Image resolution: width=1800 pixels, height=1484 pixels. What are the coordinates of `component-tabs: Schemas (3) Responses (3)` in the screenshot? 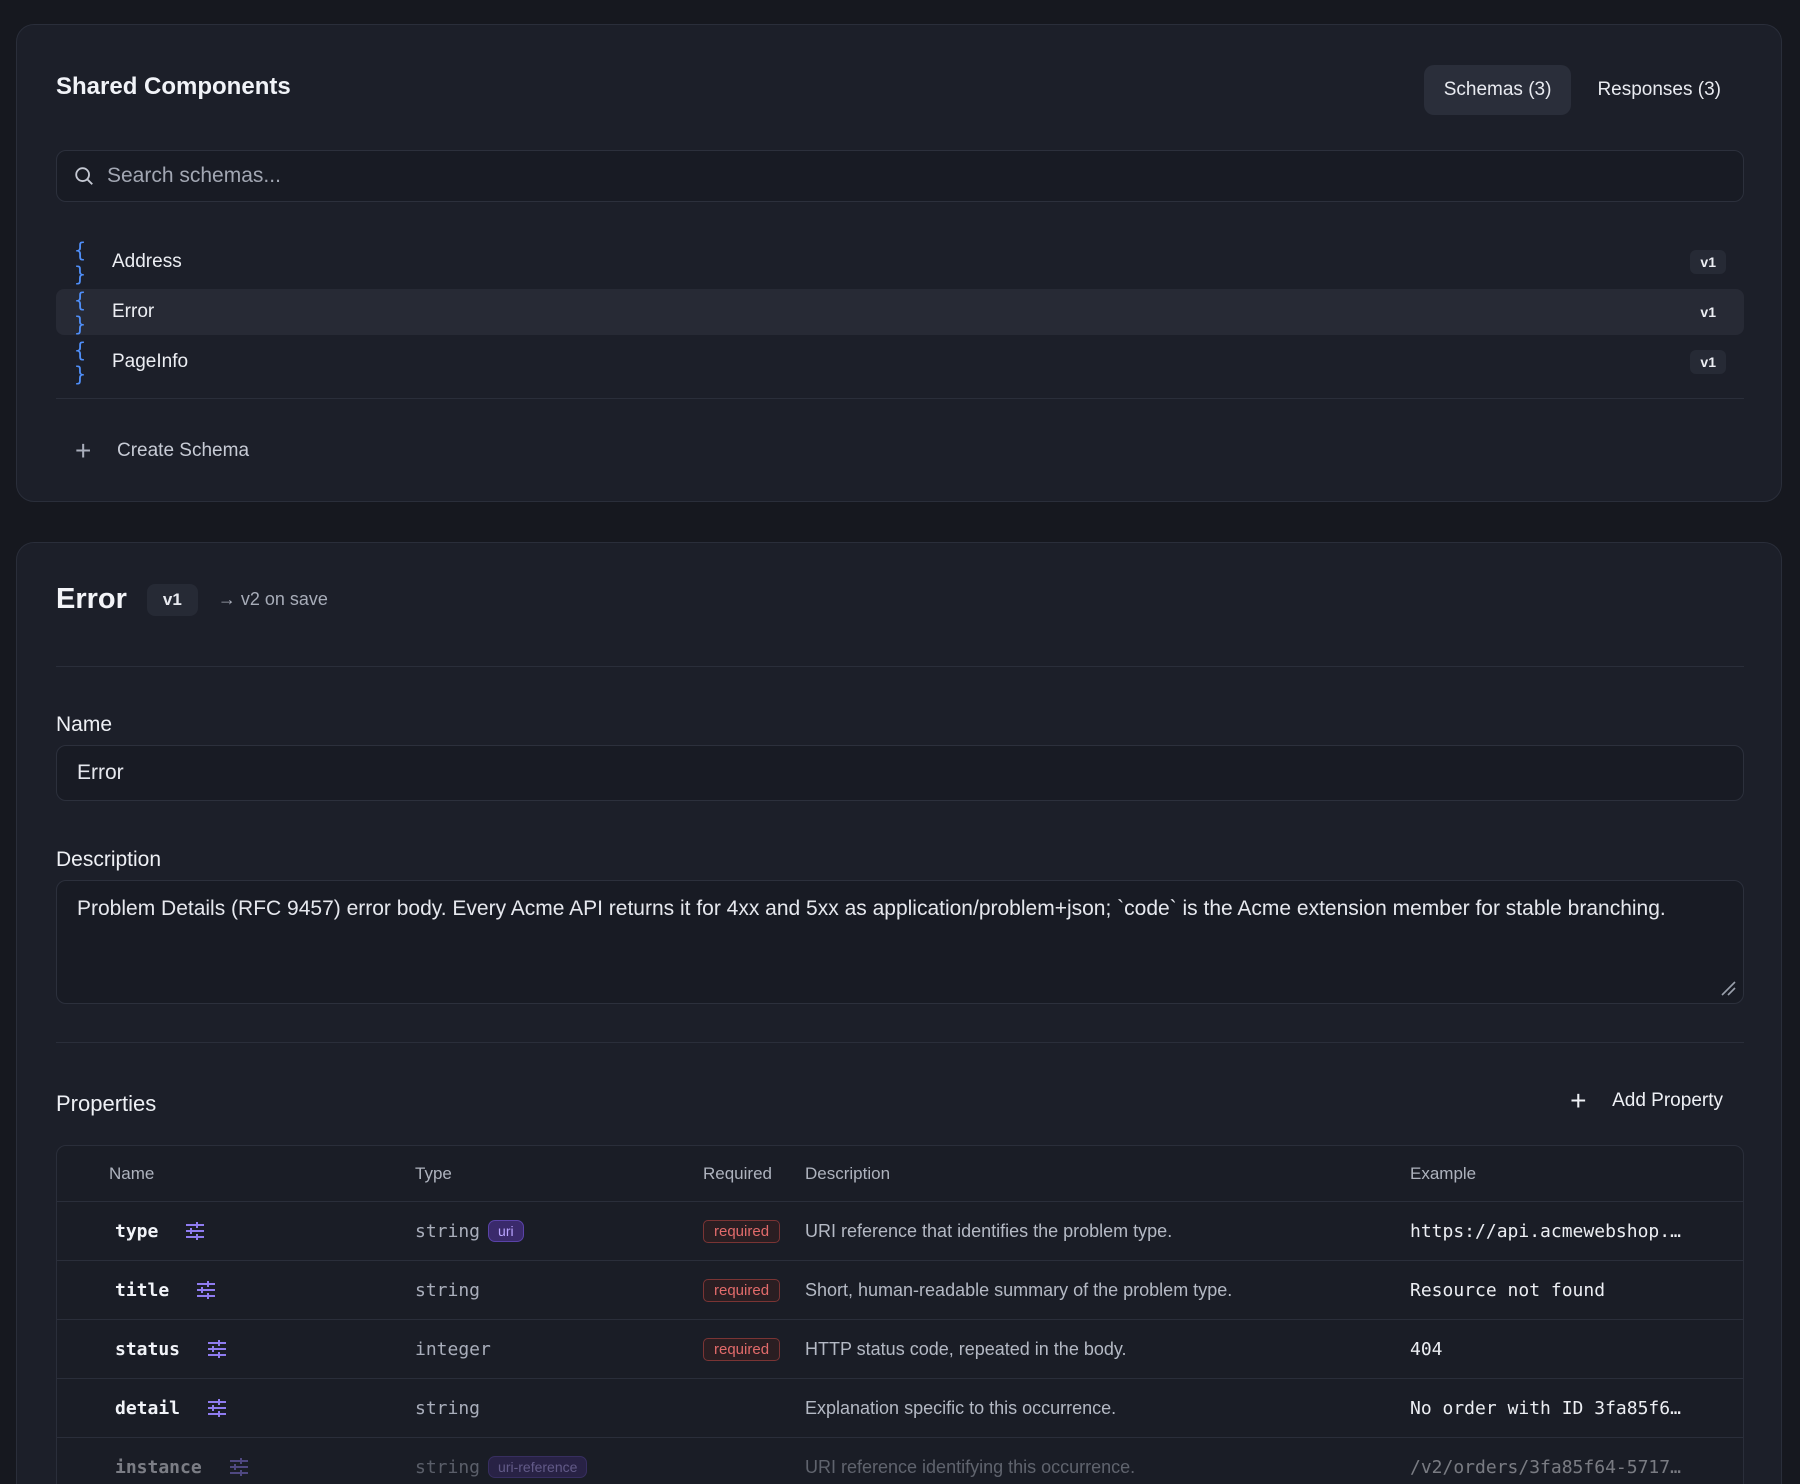 It's located at (1582, 90).